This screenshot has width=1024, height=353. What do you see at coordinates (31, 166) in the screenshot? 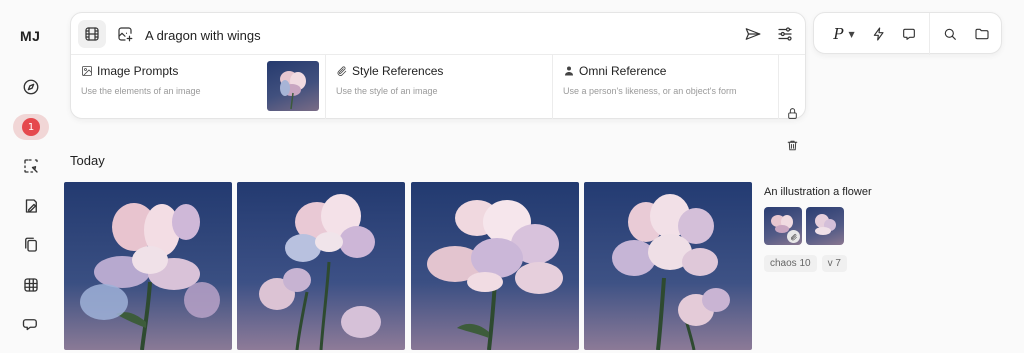
I see `selection-edit-icon` at bounding box center [31, 166].